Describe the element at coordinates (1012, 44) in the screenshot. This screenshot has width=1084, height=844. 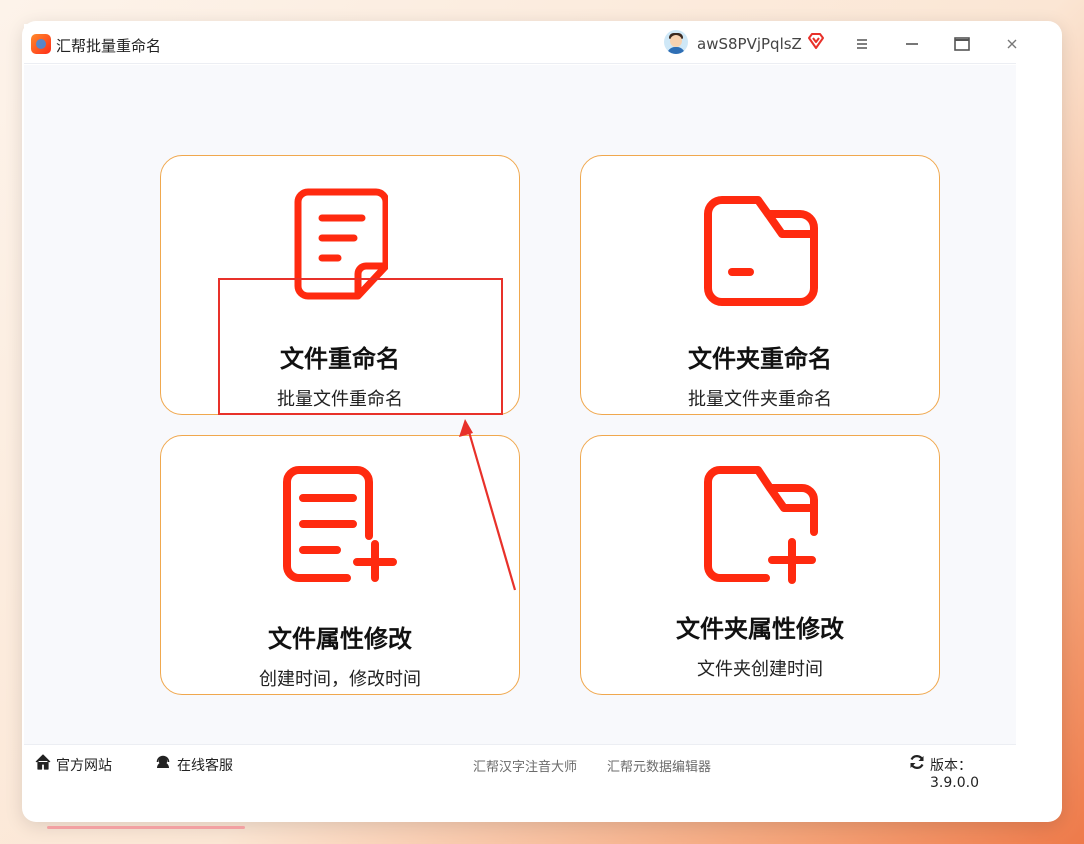
I see `close-button` at that location.